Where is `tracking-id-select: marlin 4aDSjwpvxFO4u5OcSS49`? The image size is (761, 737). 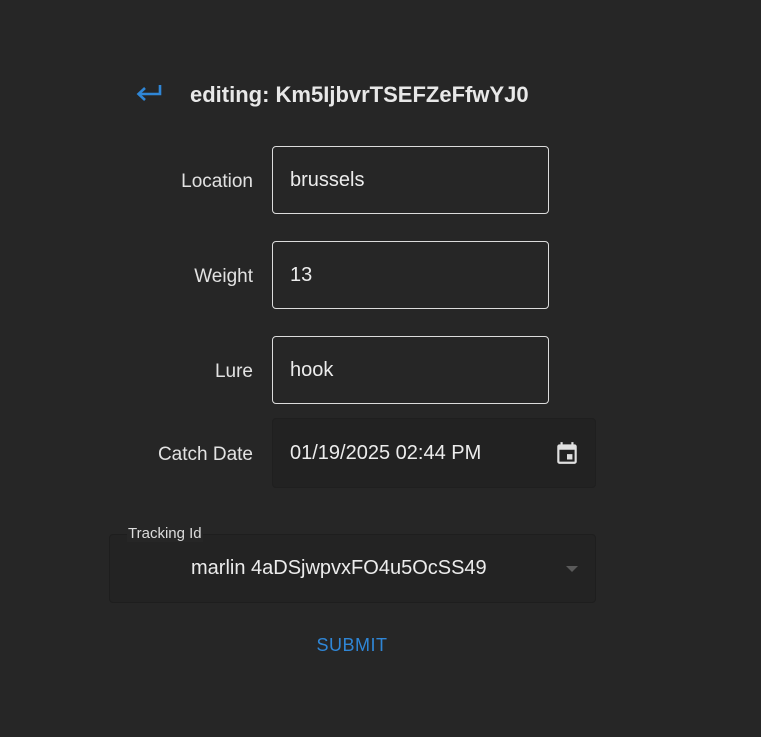 tracking-id-select: marlin 4aDSjwpvxFO4u5OcSS49 is located at coordinates (352, 568).